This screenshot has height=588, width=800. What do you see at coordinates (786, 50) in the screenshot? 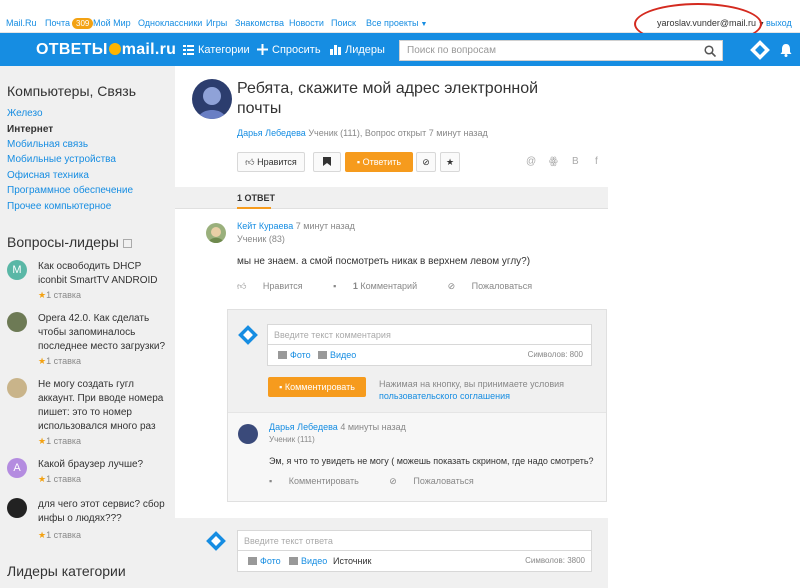
I see `bell-icon` at bounding box center [786, 50].